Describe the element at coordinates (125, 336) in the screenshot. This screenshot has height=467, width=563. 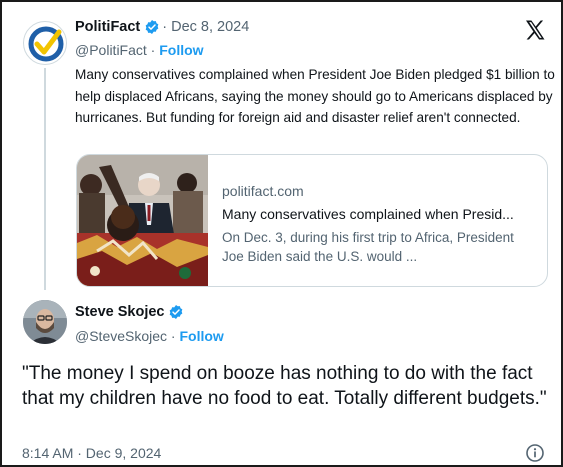
I see `steve-skojec-handle: @SteveSkojec ·` at that location.